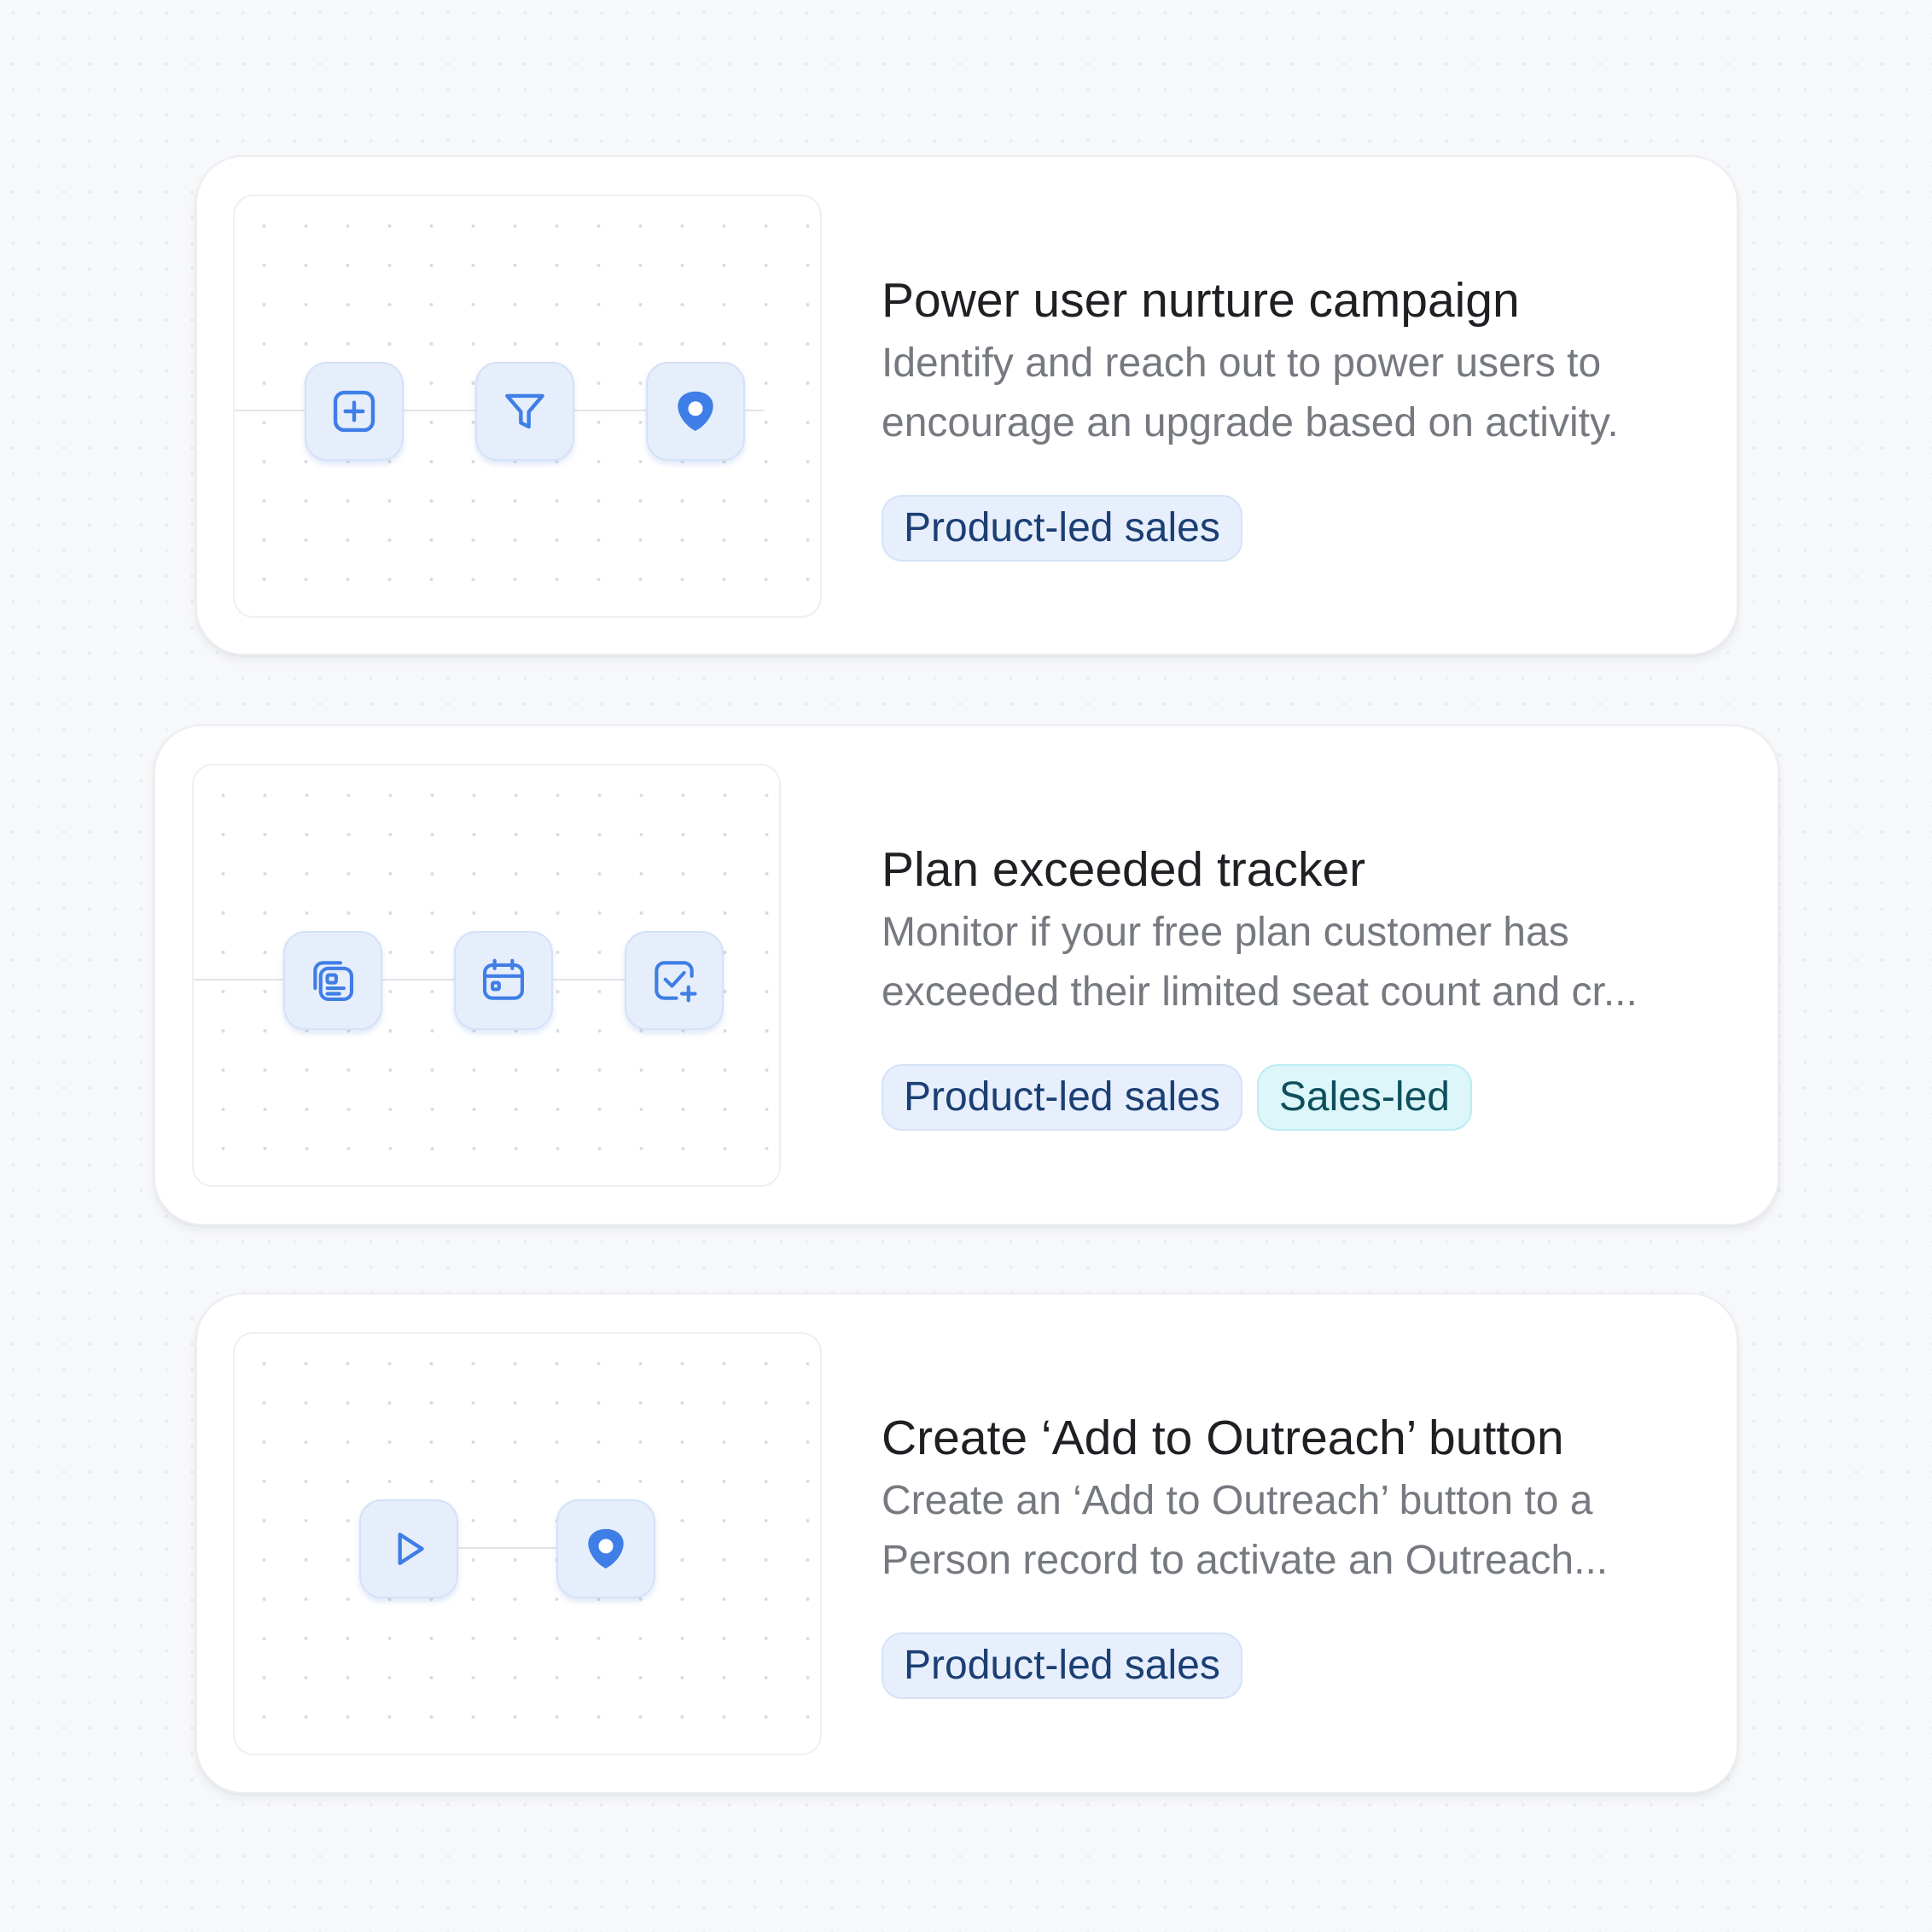 Image resolution: width=1932 pixels, height=1932 pixels. What do you see at coordinates (1225, 932) in the screenshot?
I see `card-description-line: Monitor if your free plan customer has` at bounding box center [1225, 932].